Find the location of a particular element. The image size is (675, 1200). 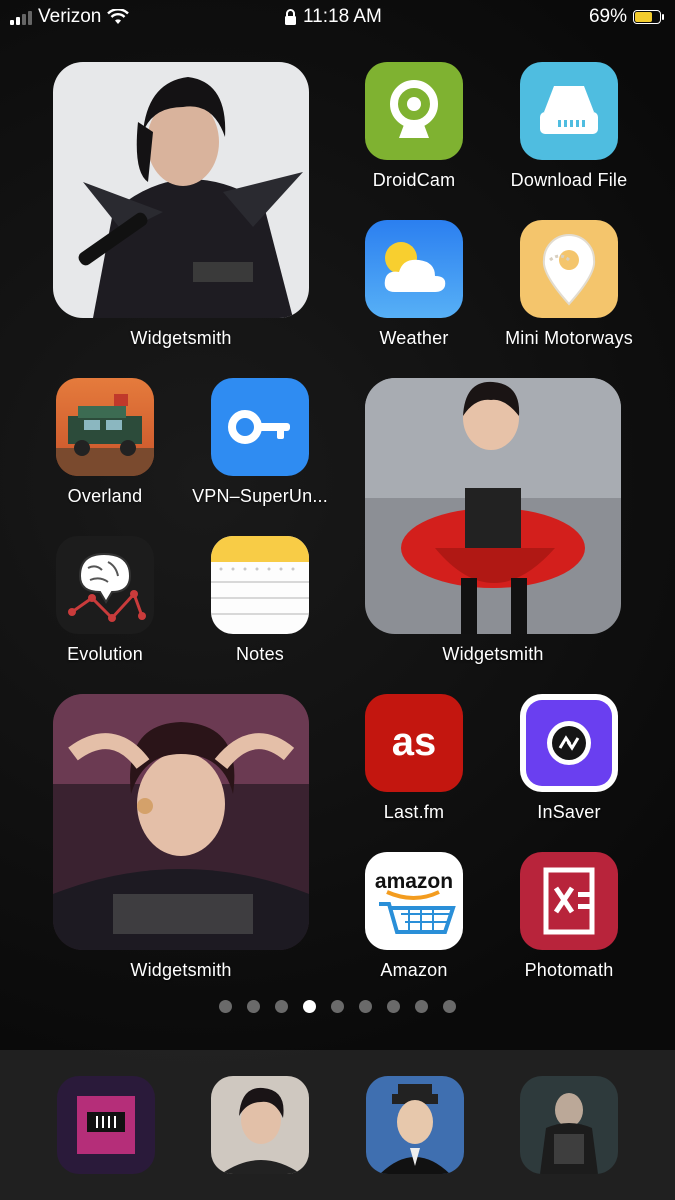

lastfm-logo-text: as is located at coordinates (414, 742).